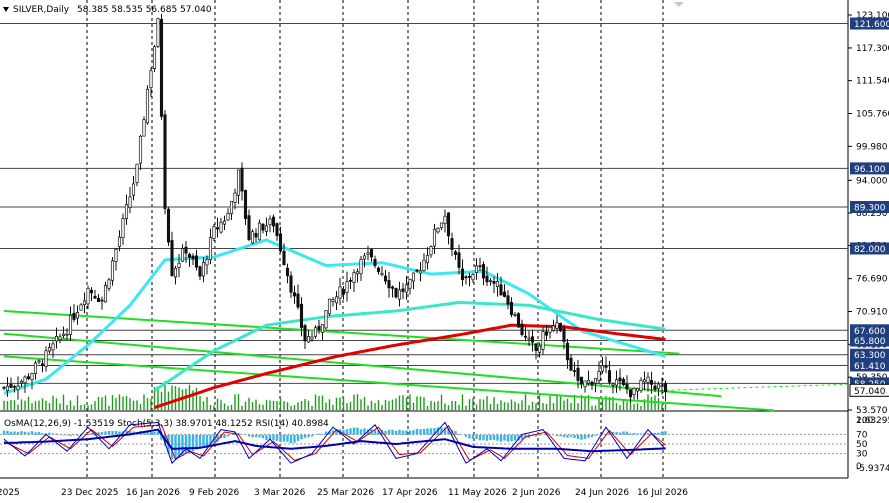 The image size is (889, 503). What do you see at coordinates (602, 493) in the screenshot?
I see `x-tick-label: 24 Jun 2026` at bounding box center [602, 493].